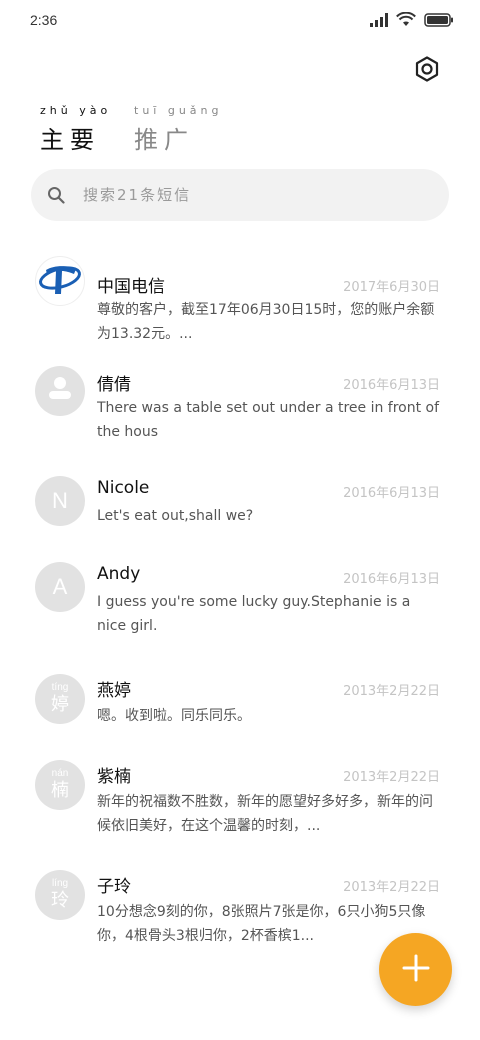 The width and height of the screenshot is (480, 1040). I want to click on search-icon, so click(56, 195).